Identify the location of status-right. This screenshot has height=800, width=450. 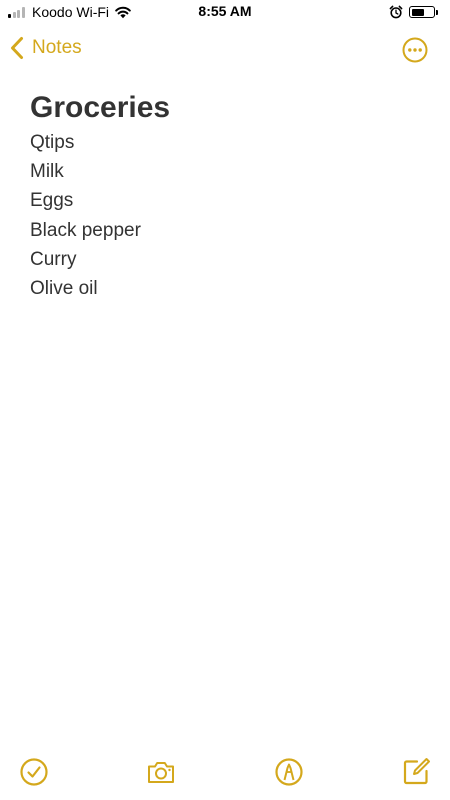
(413, 12).